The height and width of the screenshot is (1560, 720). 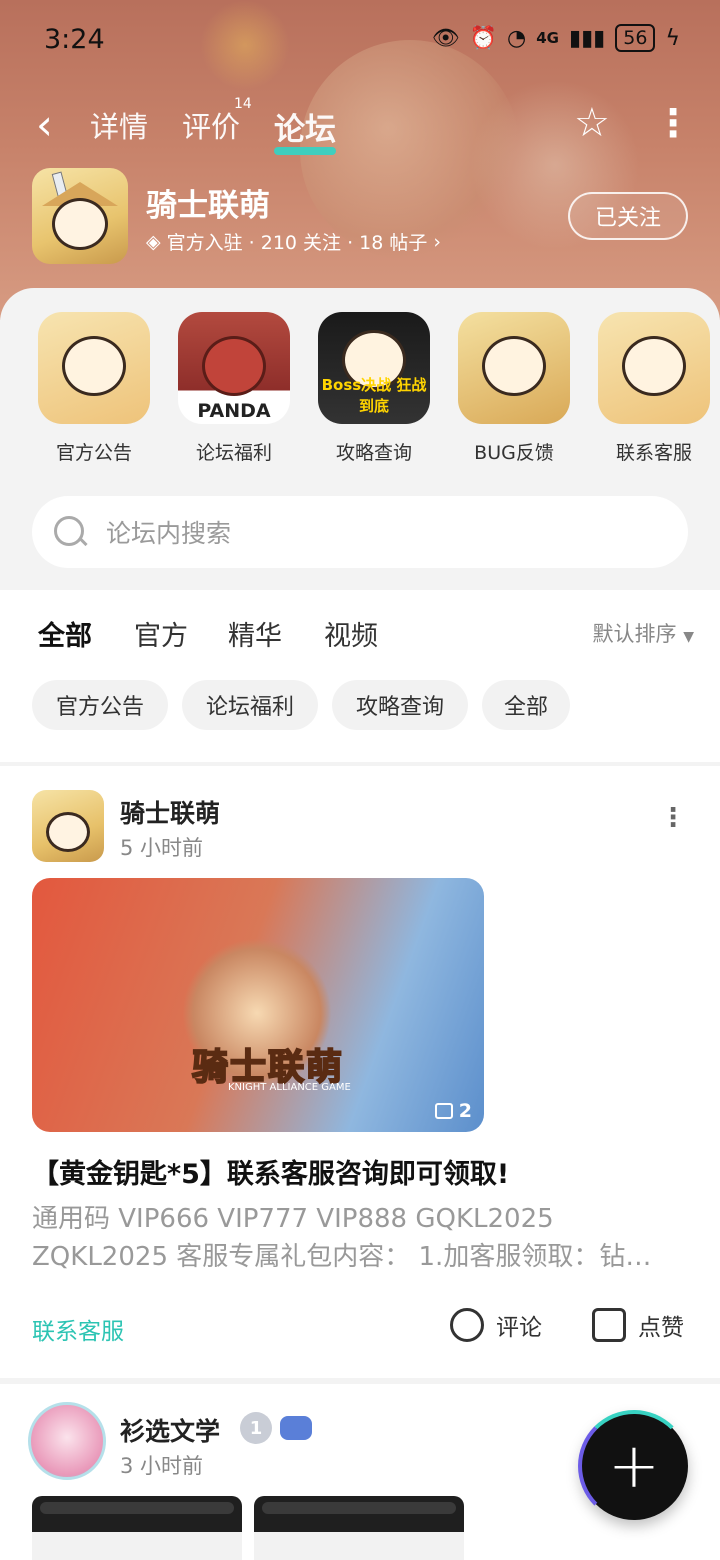 I want to click on status-time: 3:24, so click(x=74, y=39).